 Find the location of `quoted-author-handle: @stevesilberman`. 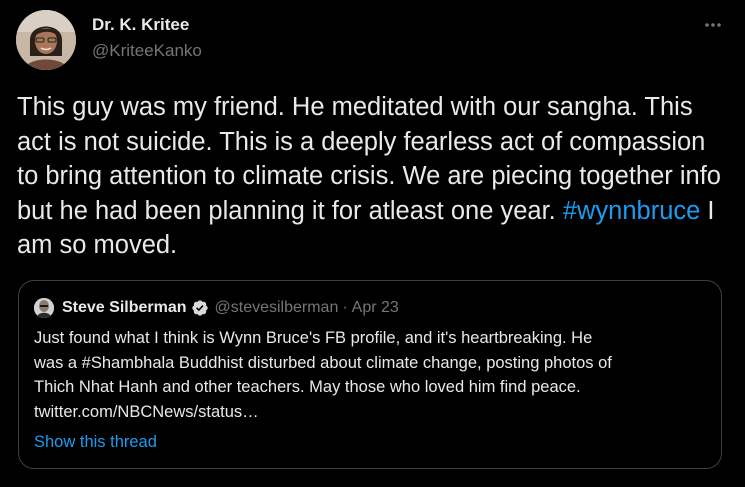

quoted-author-handle: @stevesilberman is located at coordinates (277, 308).